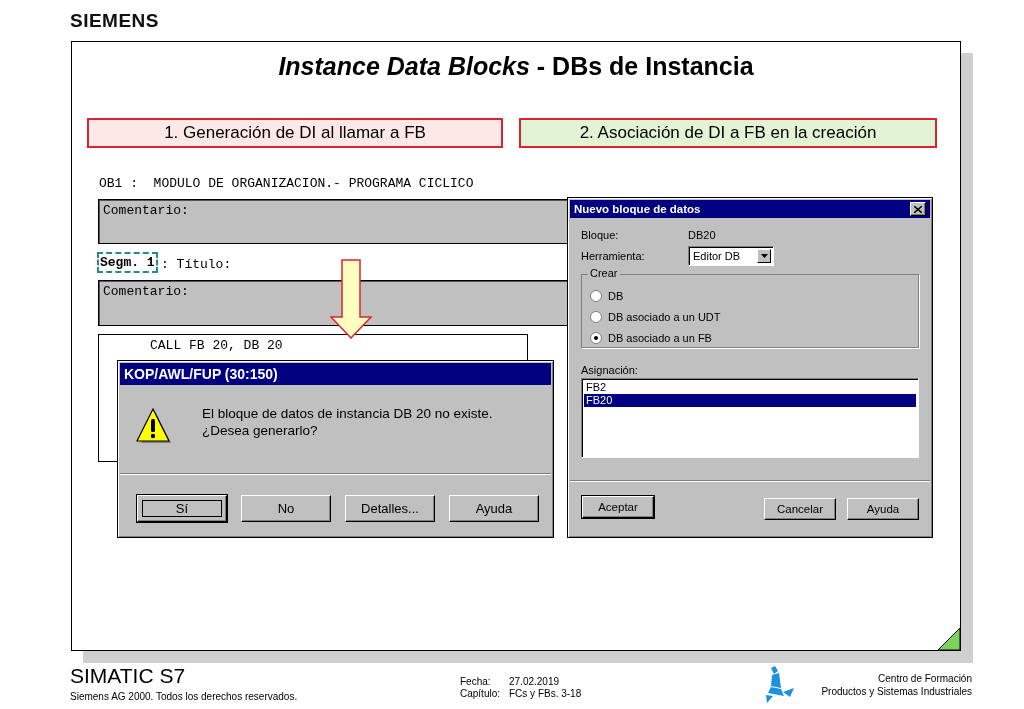 The height and width of the screenshot is (709, 1024). What do you see at coordinates (535, 682) in the screenshot?
I see `date-value: 27.02.2019` at bounding box center [535, 682].